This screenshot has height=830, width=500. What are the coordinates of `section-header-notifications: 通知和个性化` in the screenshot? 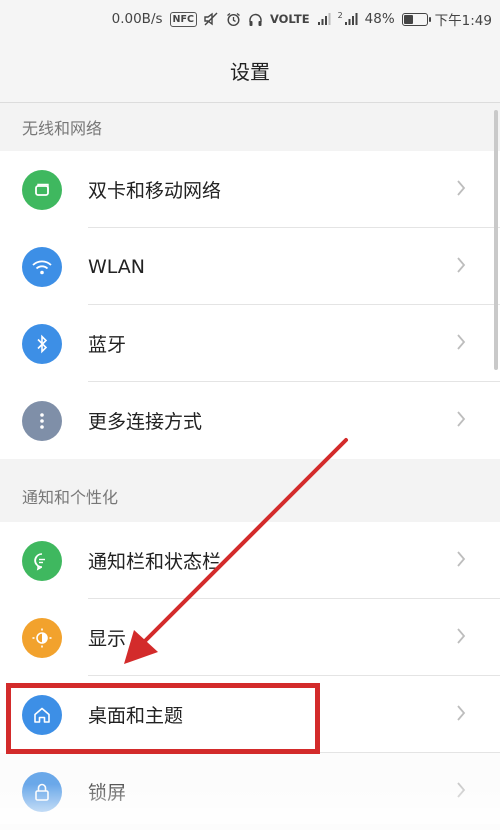 It's located at (250, 495).